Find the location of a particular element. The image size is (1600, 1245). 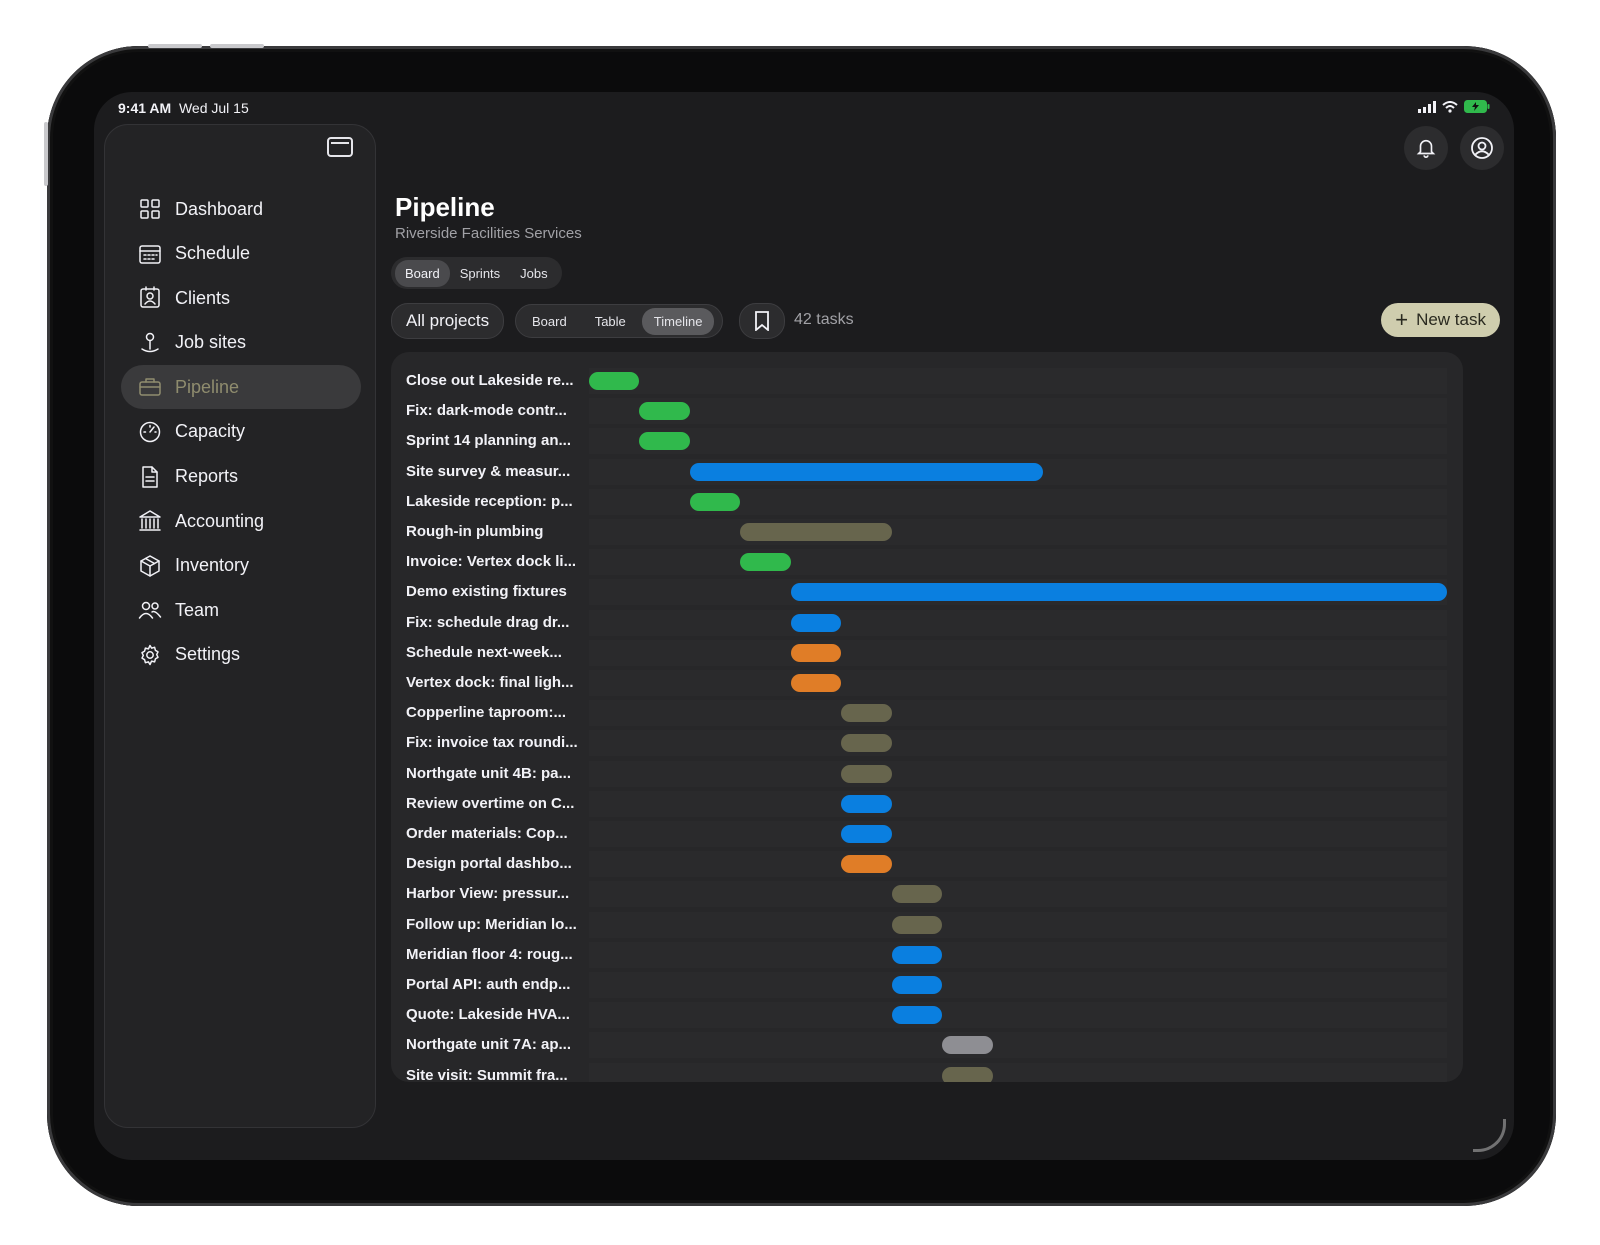

notifications-button is located at coordinates (1426, 148).